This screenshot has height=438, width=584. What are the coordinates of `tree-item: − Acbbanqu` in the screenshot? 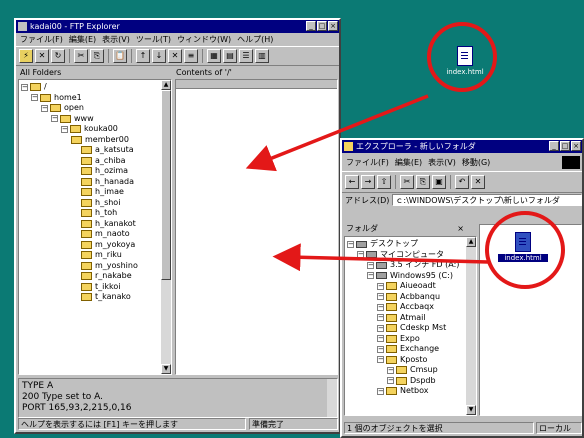 It's located at (411, 297).